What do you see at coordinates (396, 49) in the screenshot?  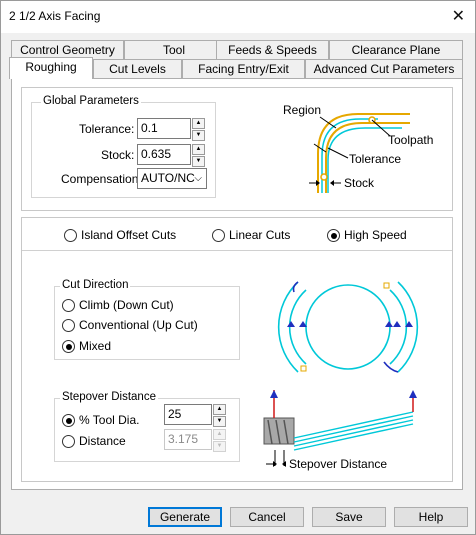 I see `tab-clearance-plane: Clearance Plane` at bounding box center [396, 49].